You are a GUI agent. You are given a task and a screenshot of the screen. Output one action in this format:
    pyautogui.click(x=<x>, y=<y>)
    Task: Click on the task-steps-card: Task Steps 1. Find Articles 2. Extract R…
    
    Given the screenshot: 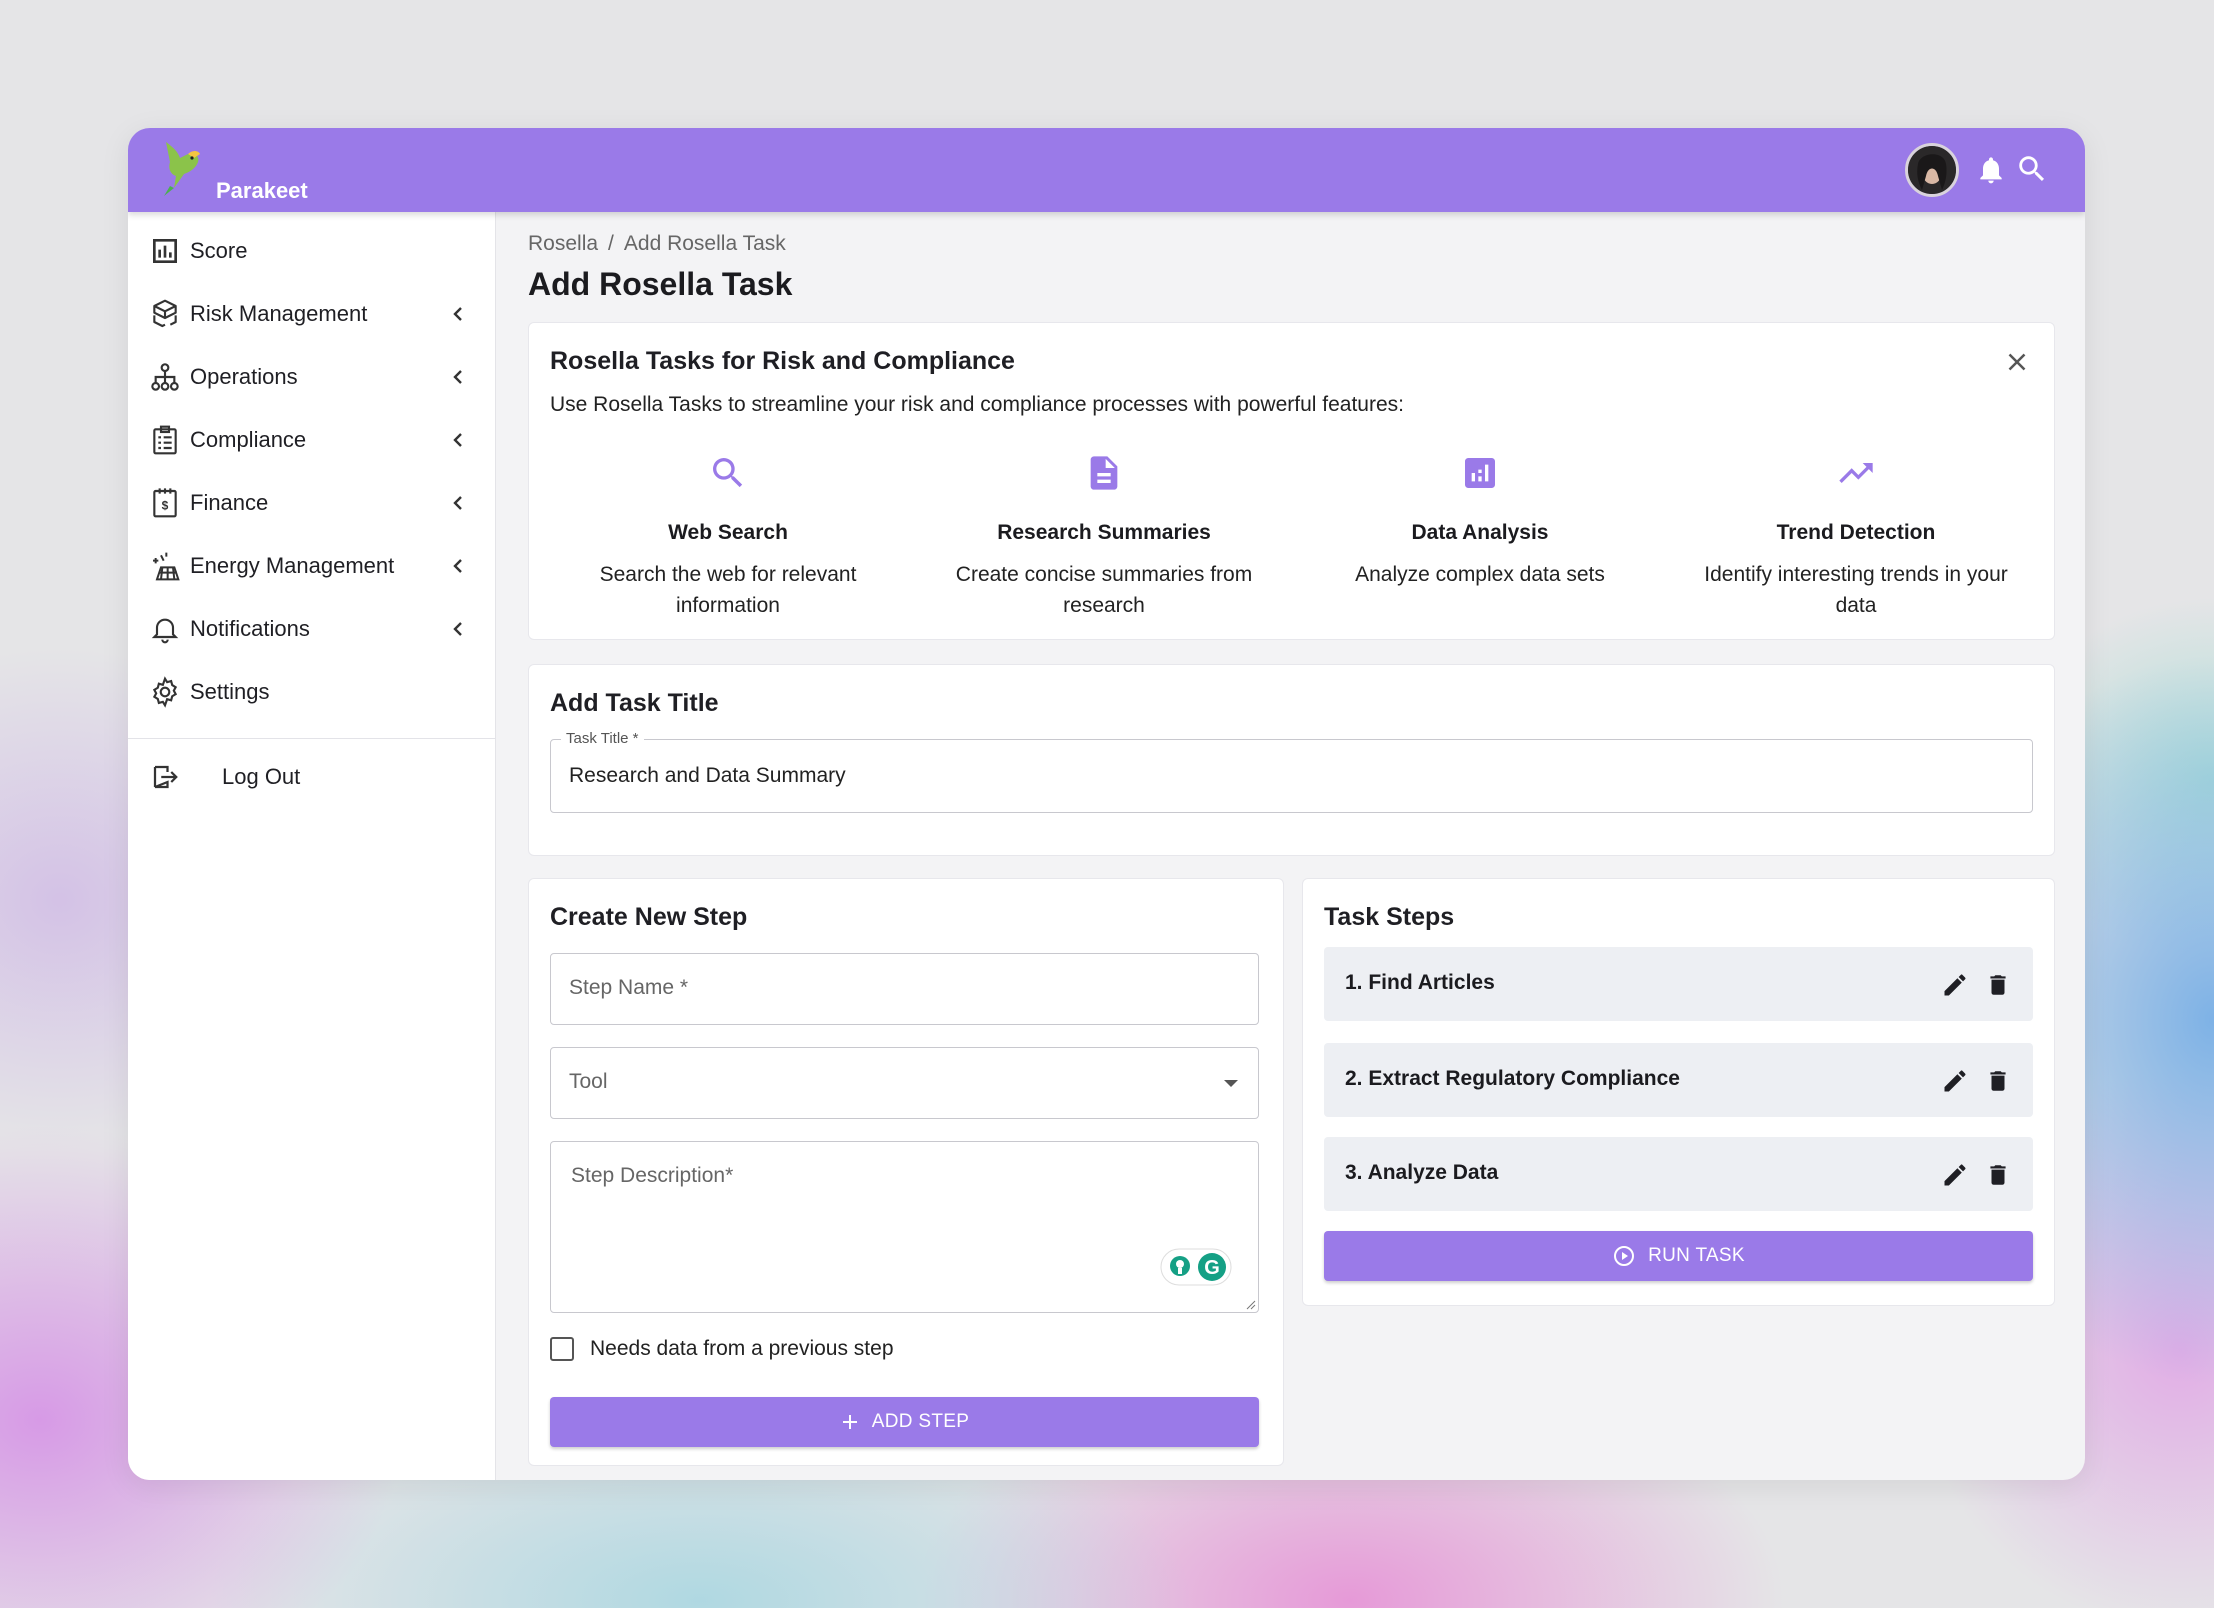 What is the action you would take?
    pyautogui.click(x=1678, y=1092)
    